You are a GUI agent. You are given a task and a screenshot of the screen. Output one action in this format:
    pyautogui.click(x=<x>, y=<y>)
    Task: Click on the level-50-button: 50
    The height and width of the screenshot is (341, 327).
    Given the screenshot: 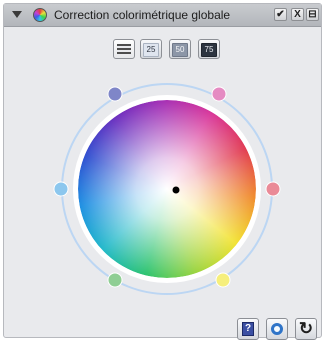 What is the action you would take?
    pyautogui.click(x=180, y=49)
    